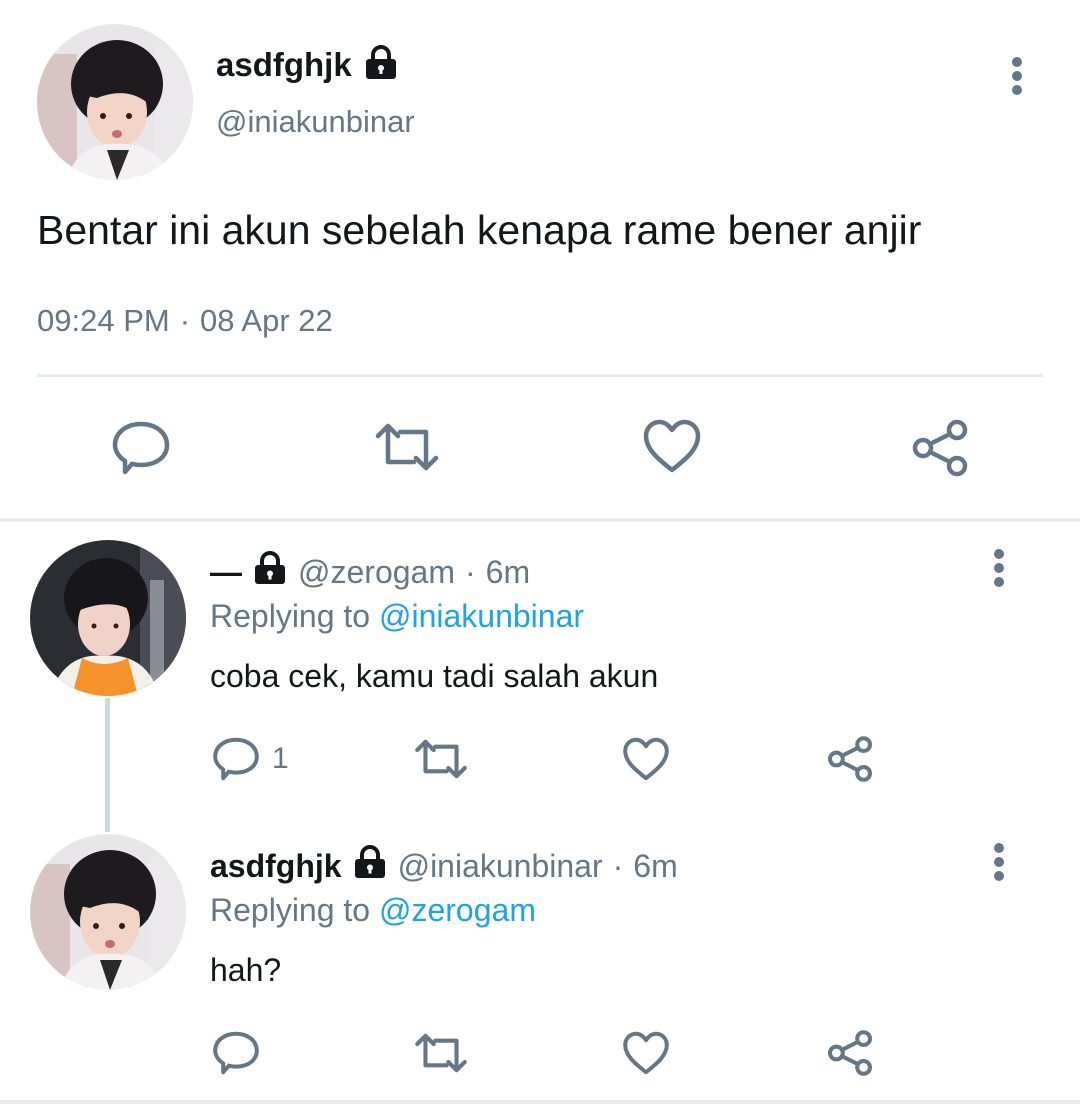 This screenshot has height=1104, width=1080. I want to click on replying-to: Replying to @iniakunbinar, so click(397, 616).